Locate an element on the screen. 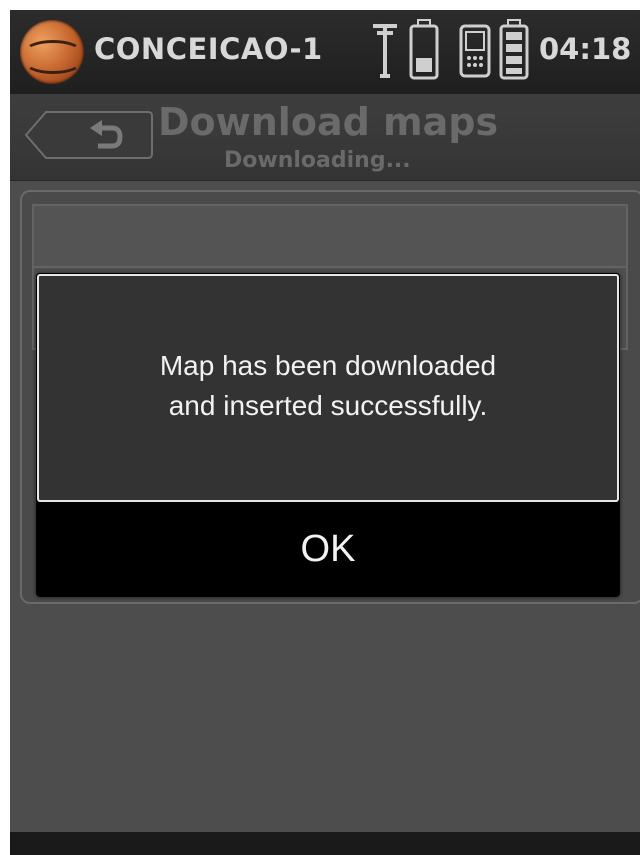 The width and height of the screenshot is (640, 855). page-title: Download maps is located at coordinates (328, 122).